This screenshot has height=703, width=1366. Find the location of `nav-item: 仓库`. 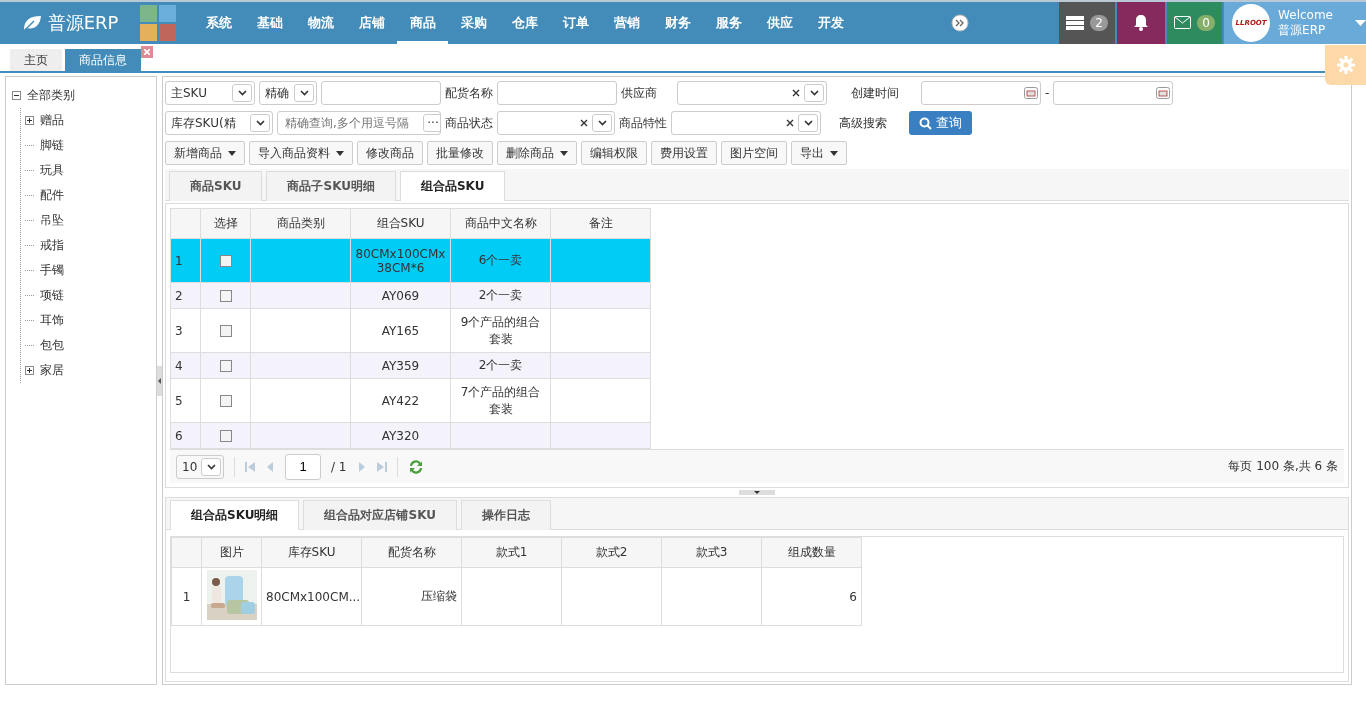

nav-item: 仓库 is located at coordinates (524, 23).